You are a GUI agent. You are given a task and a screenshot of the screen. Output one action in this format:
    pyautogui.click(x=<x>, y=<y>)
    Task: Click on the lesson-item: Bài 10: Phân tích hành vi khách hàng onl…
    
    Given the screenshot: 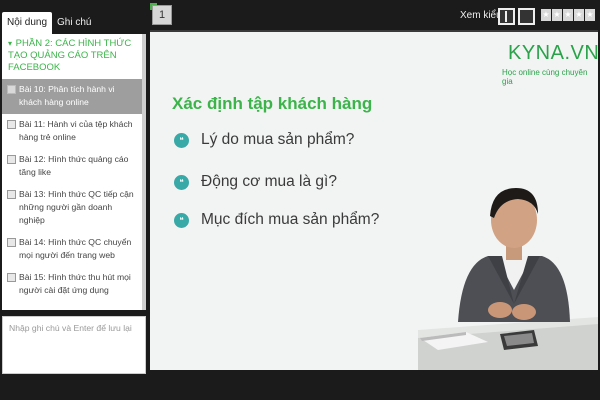 What is the action you would take?
    pyautogui.click(x=72, y=96)
    